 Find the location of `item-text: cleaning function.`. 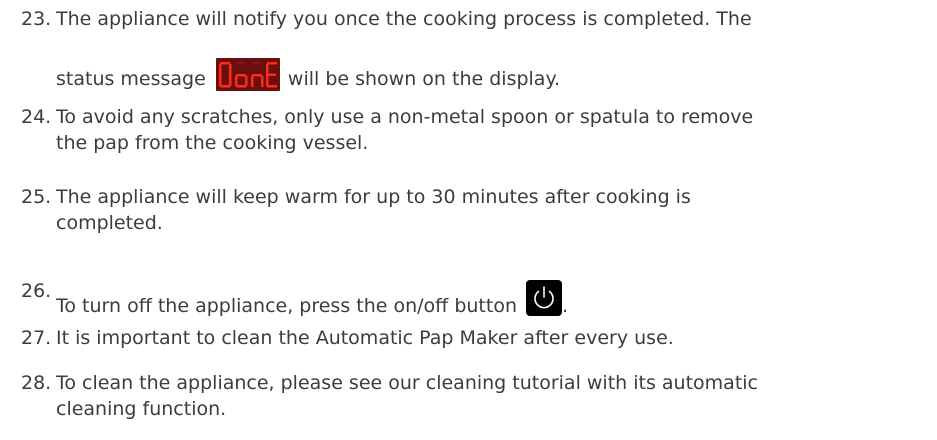

item-text: cleaning function. is located at coordinates (141, 409).